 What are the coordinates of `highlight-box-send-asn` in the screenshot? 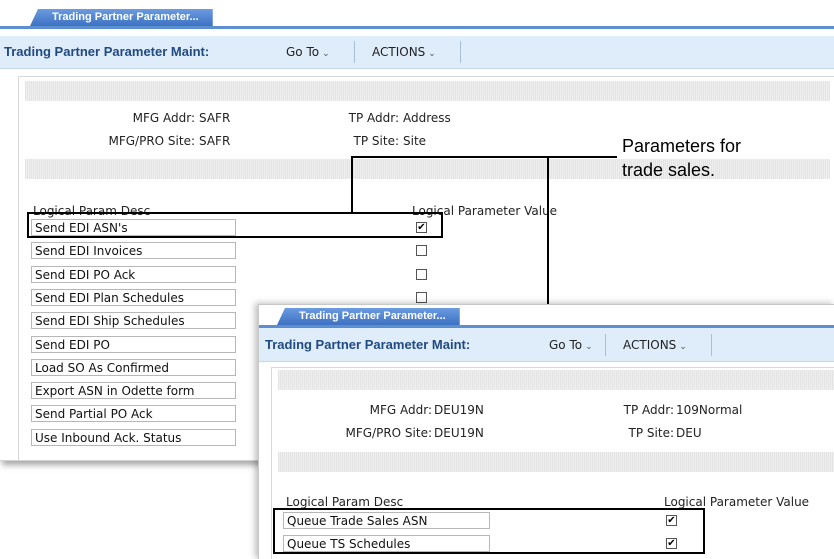 It's located at (235, 225).